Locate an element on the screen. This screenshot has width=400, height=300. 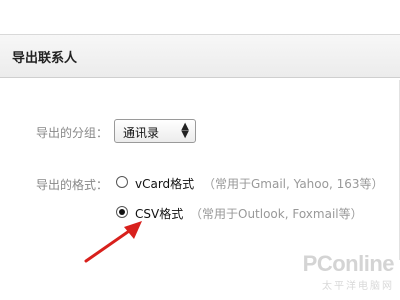
format-label: 导出的格式： is located at coordinates (72, 185).